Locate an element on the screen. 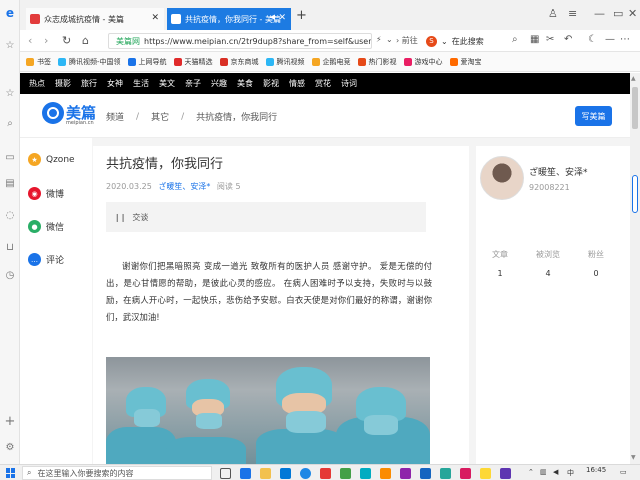 This screenshot has height=480, width=640. bookmark-item: 爱淘宝 is located at coordinates (465, 62).